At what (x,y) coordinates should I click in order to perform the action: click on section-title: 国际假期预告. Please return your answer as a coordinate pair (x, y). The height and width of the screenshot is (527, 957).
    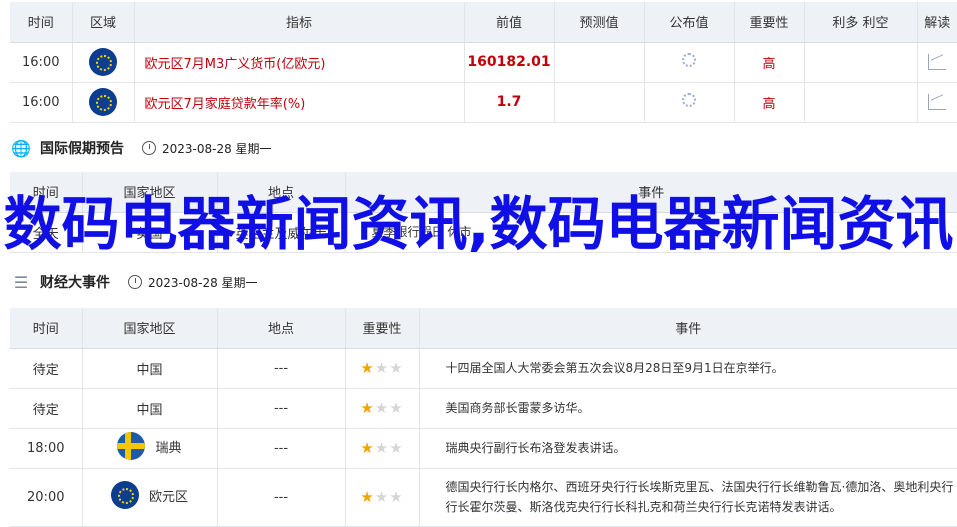
    Looking at the image, I should click on (82, 149).